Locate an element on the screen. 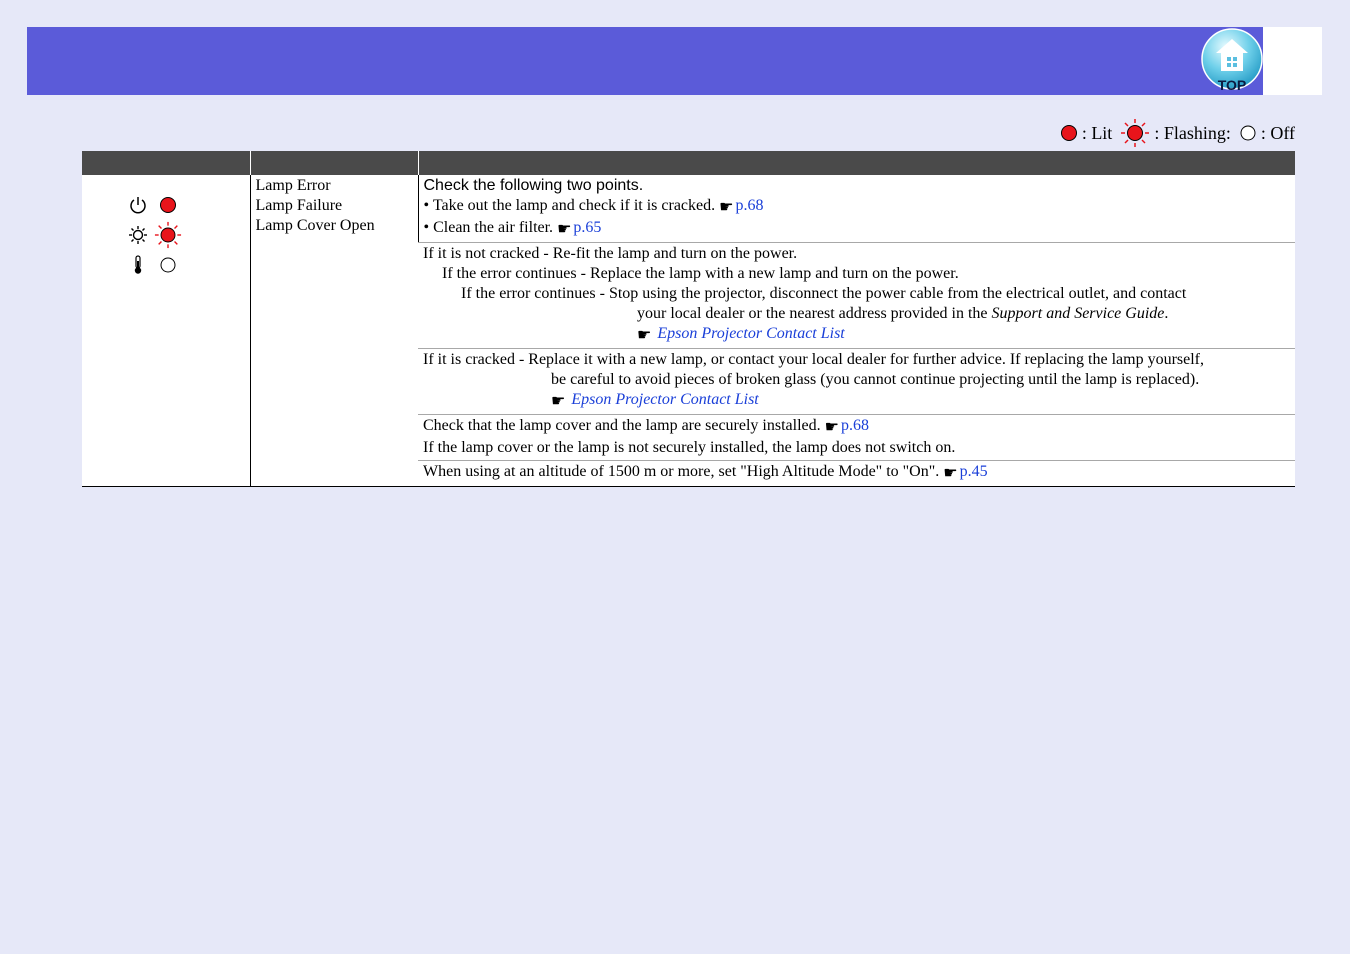 Image resolution: width=1350 pixels, height=954 pixels. remedy-intro: Check the following two points. is located at coordinates (533, 185).